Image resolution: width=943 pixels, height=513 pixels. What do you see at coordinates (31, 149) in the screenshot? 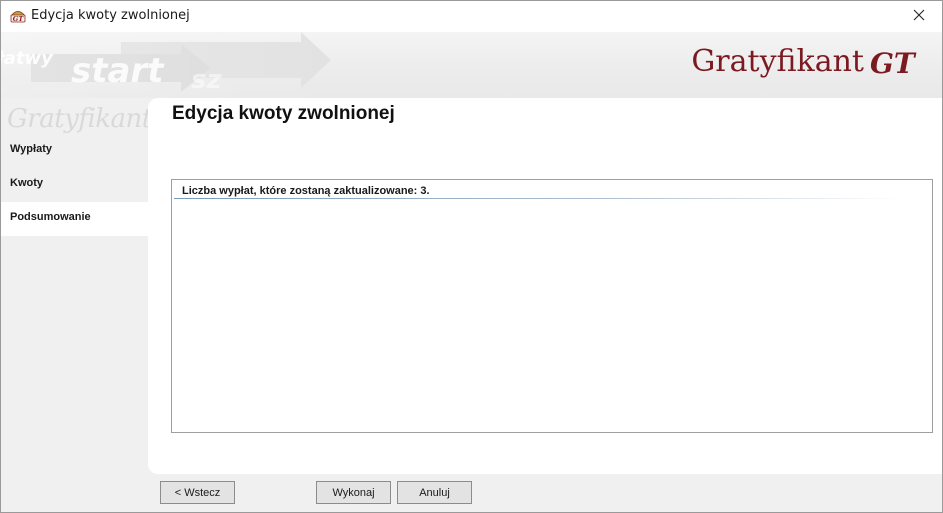
I see `nav-item-label: Wypłaty` at bounding box center [31, 149].